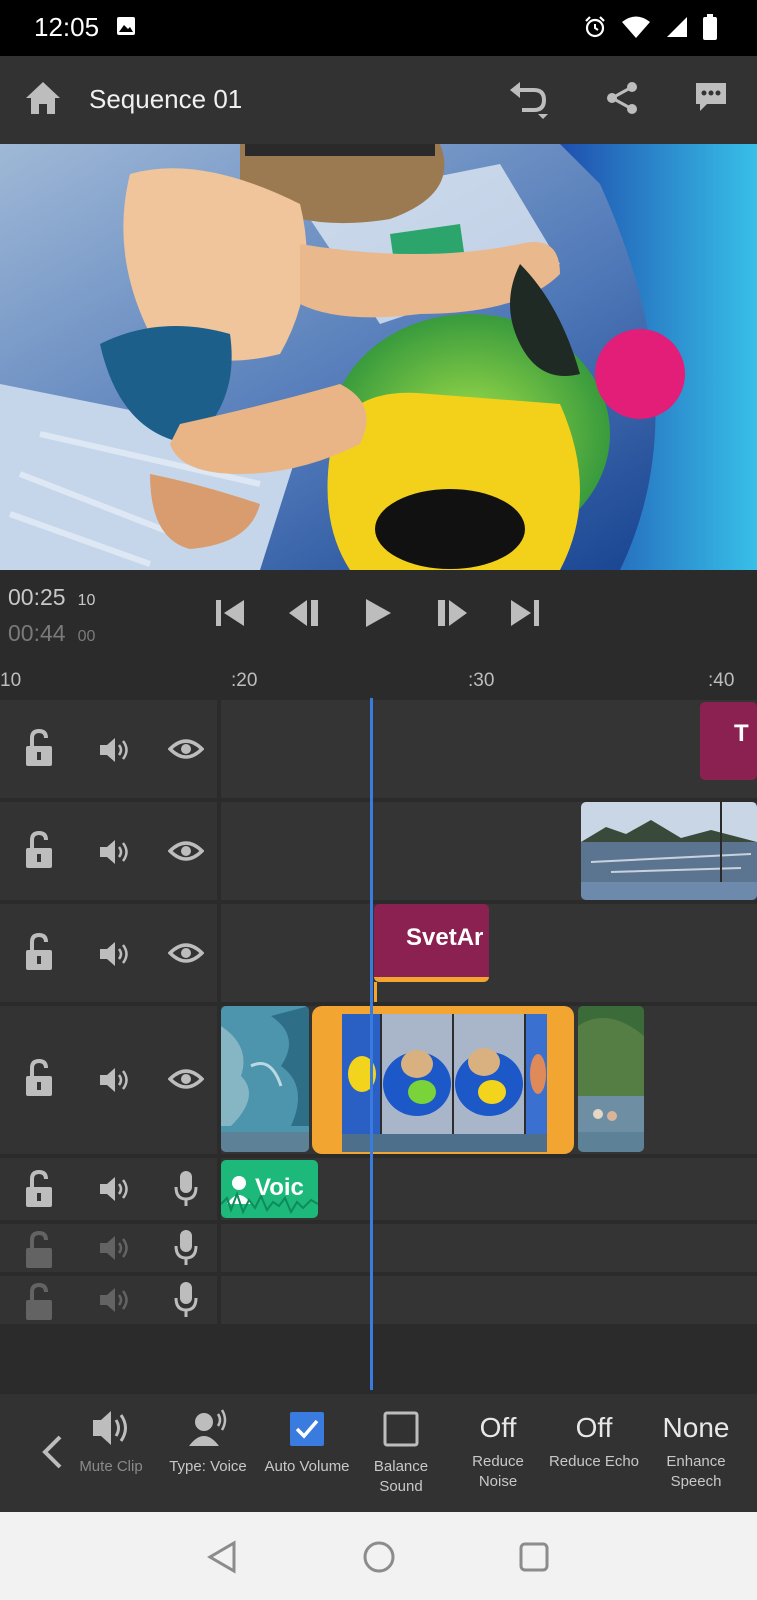 Image resolution: width=757 pixels, height=1600 pixels. Describe the element at coordinates (534, 1557) in the screenshot. I see `nav-recents-icon` at that location.